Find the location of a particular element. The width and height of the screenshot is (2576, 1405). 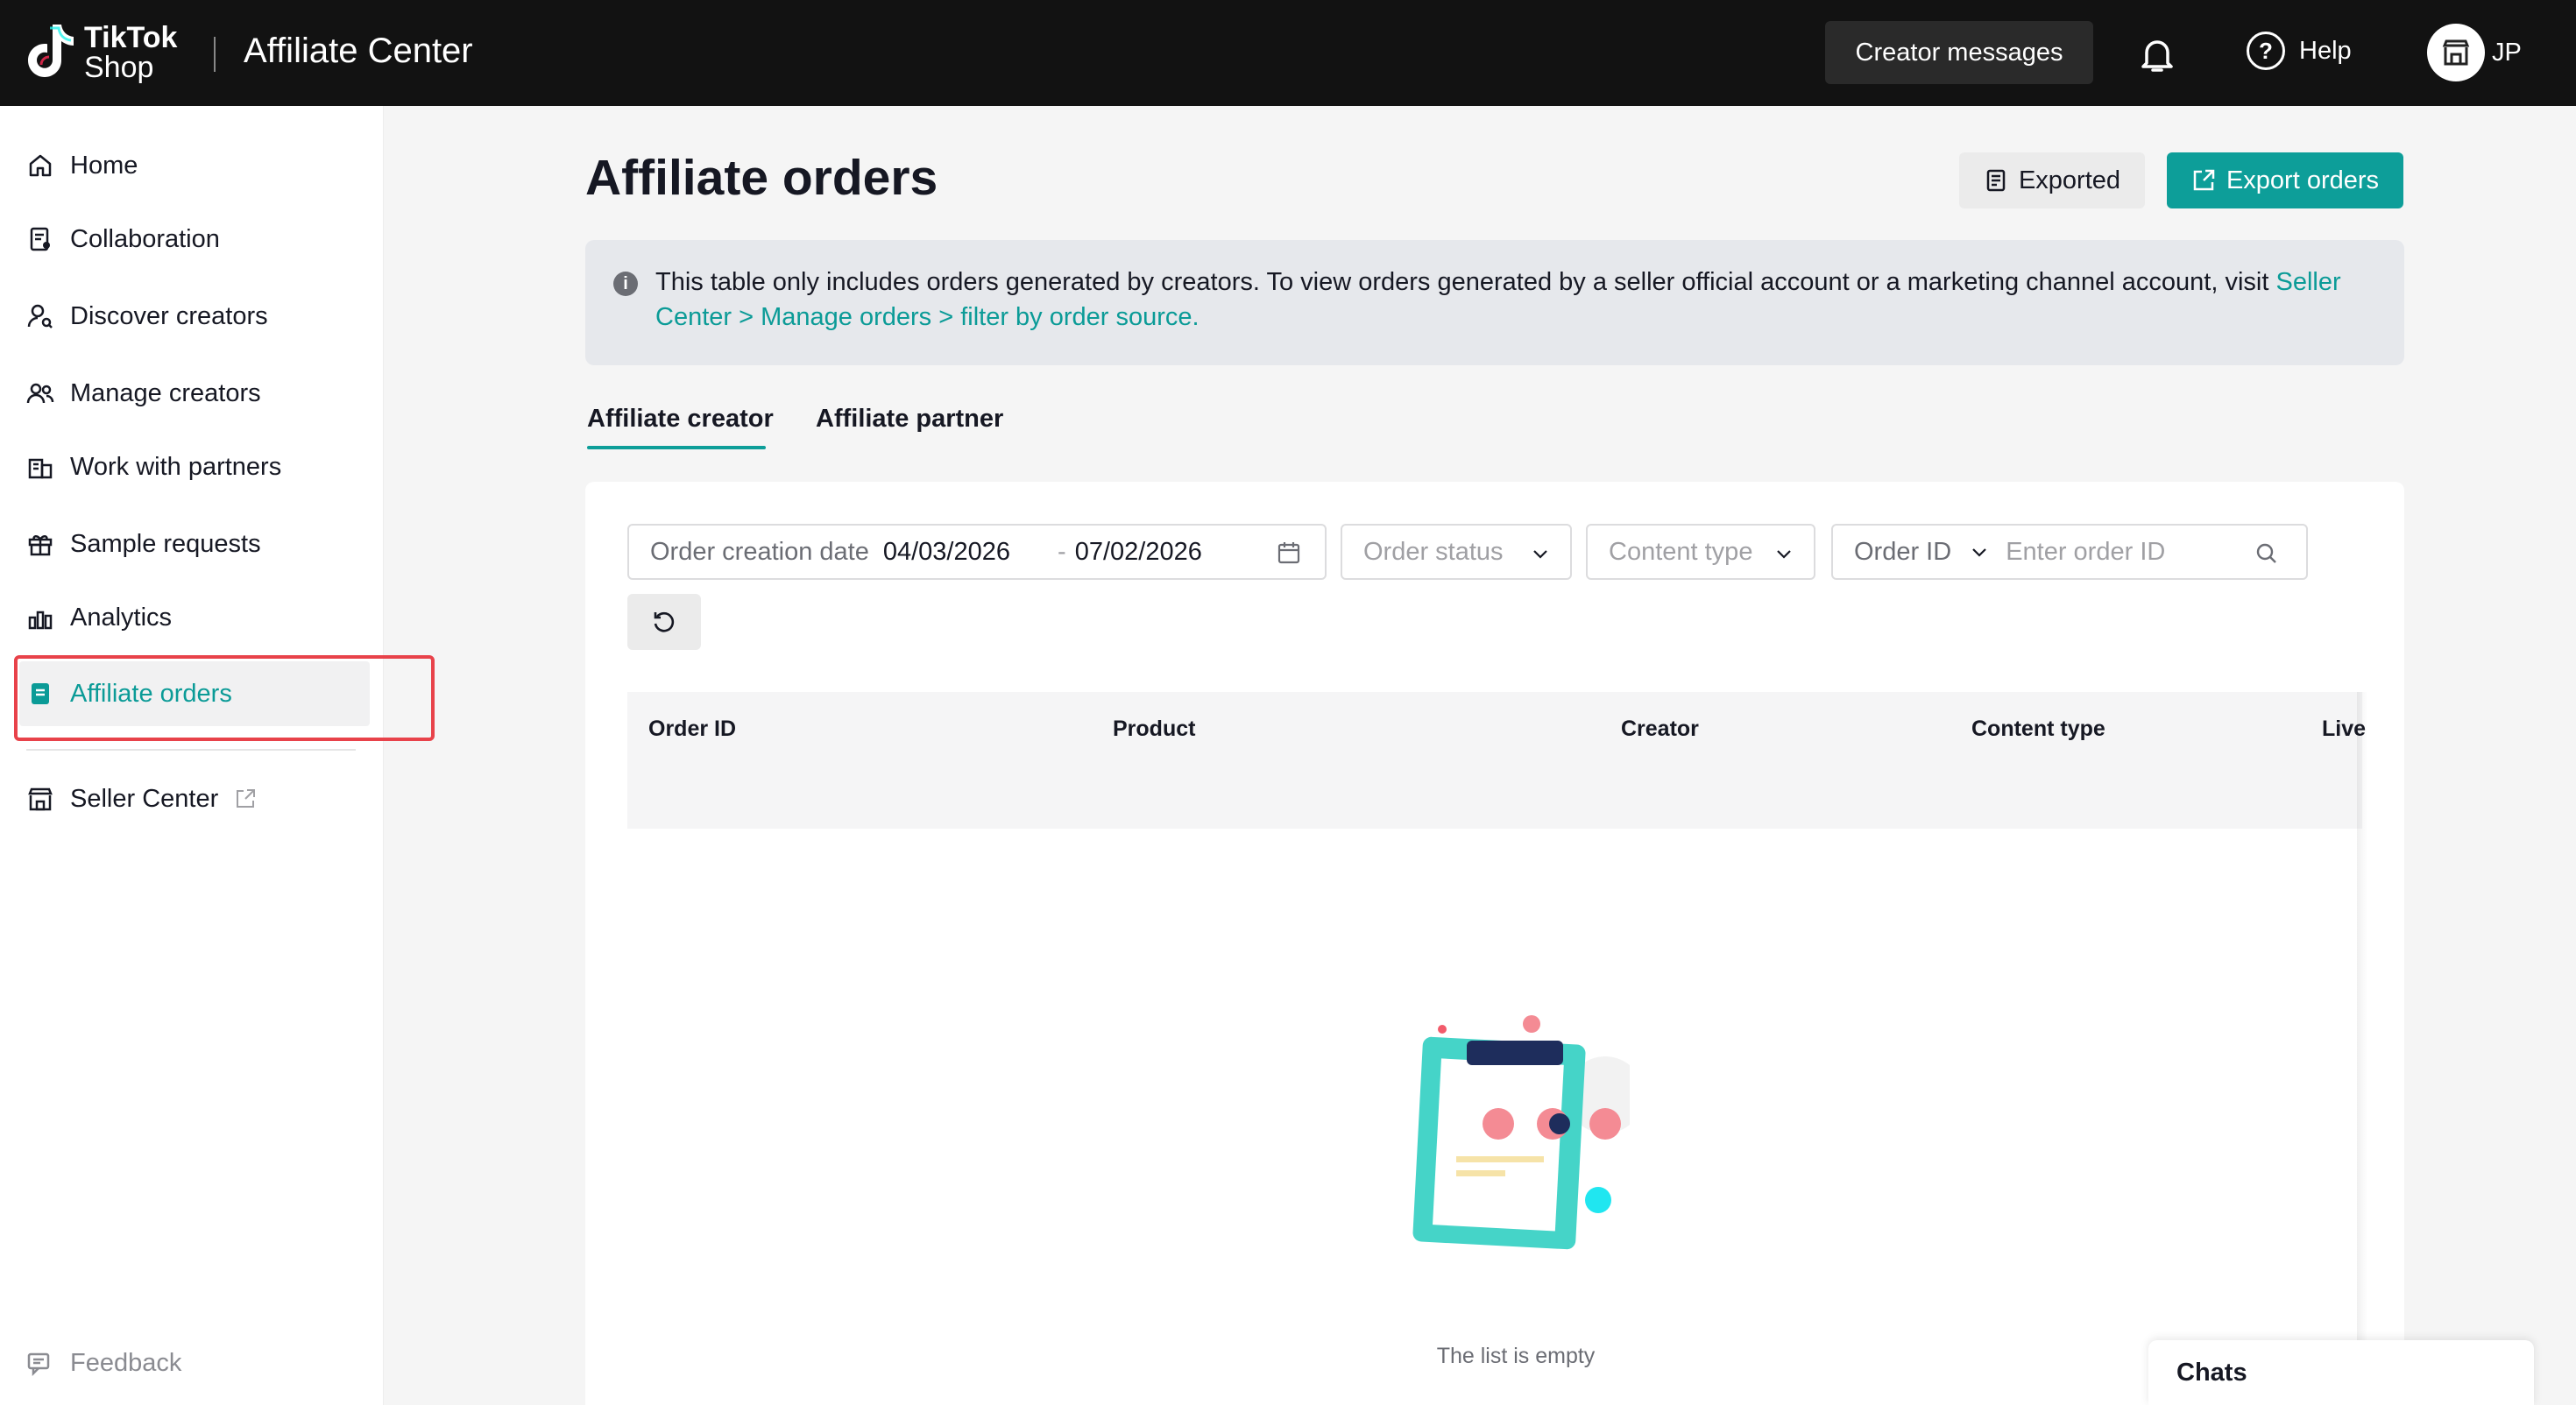

app-title: Affiliate Center is located at coordinates (358, 51).